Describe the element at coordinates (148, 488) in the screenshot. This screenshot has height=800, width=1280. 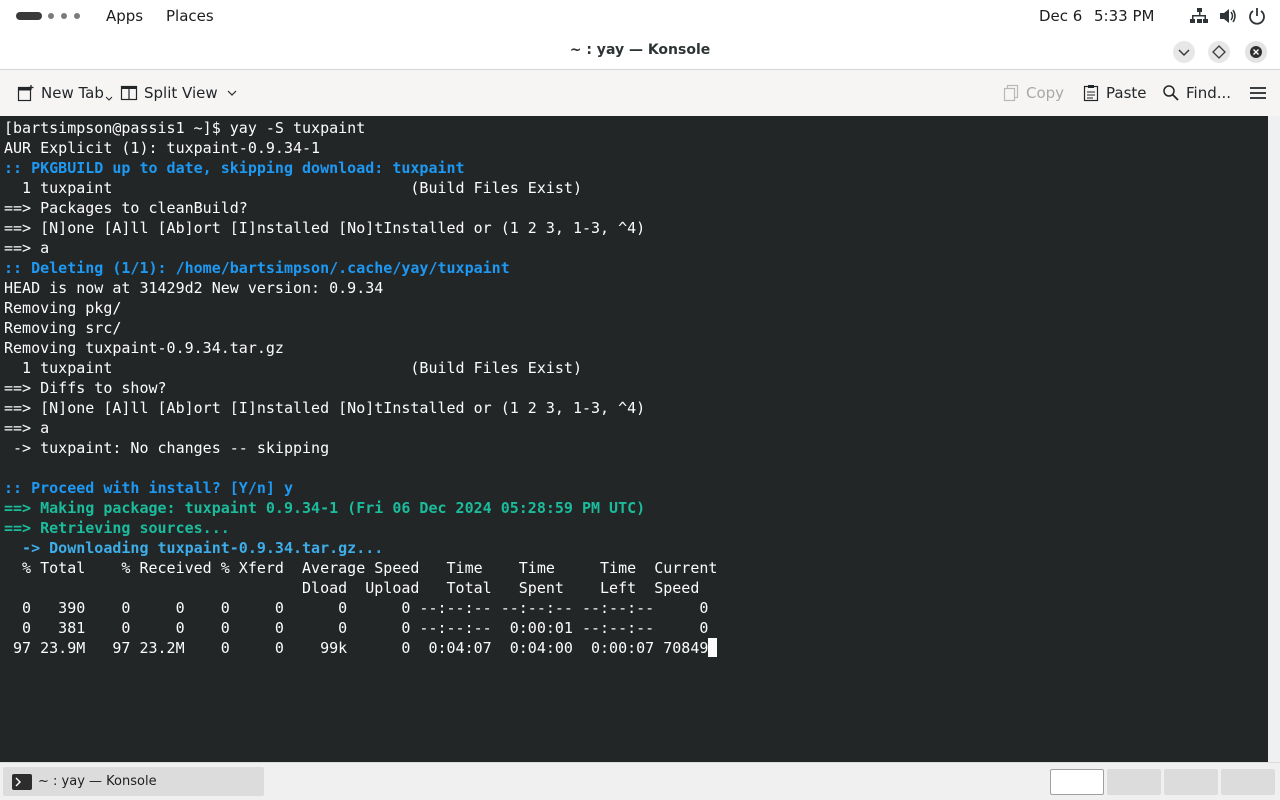
I see `terminal-line: :: Proceed with install? [Y/n] y` at that location.